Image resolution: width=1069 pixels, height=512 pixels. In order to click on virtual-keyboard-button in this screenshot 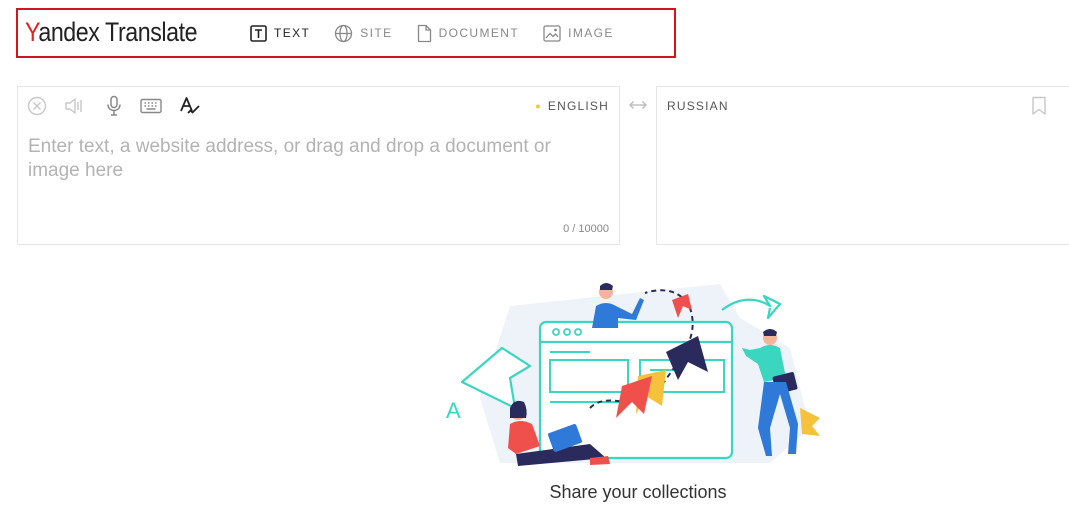, I will do `click(151, 106)`.